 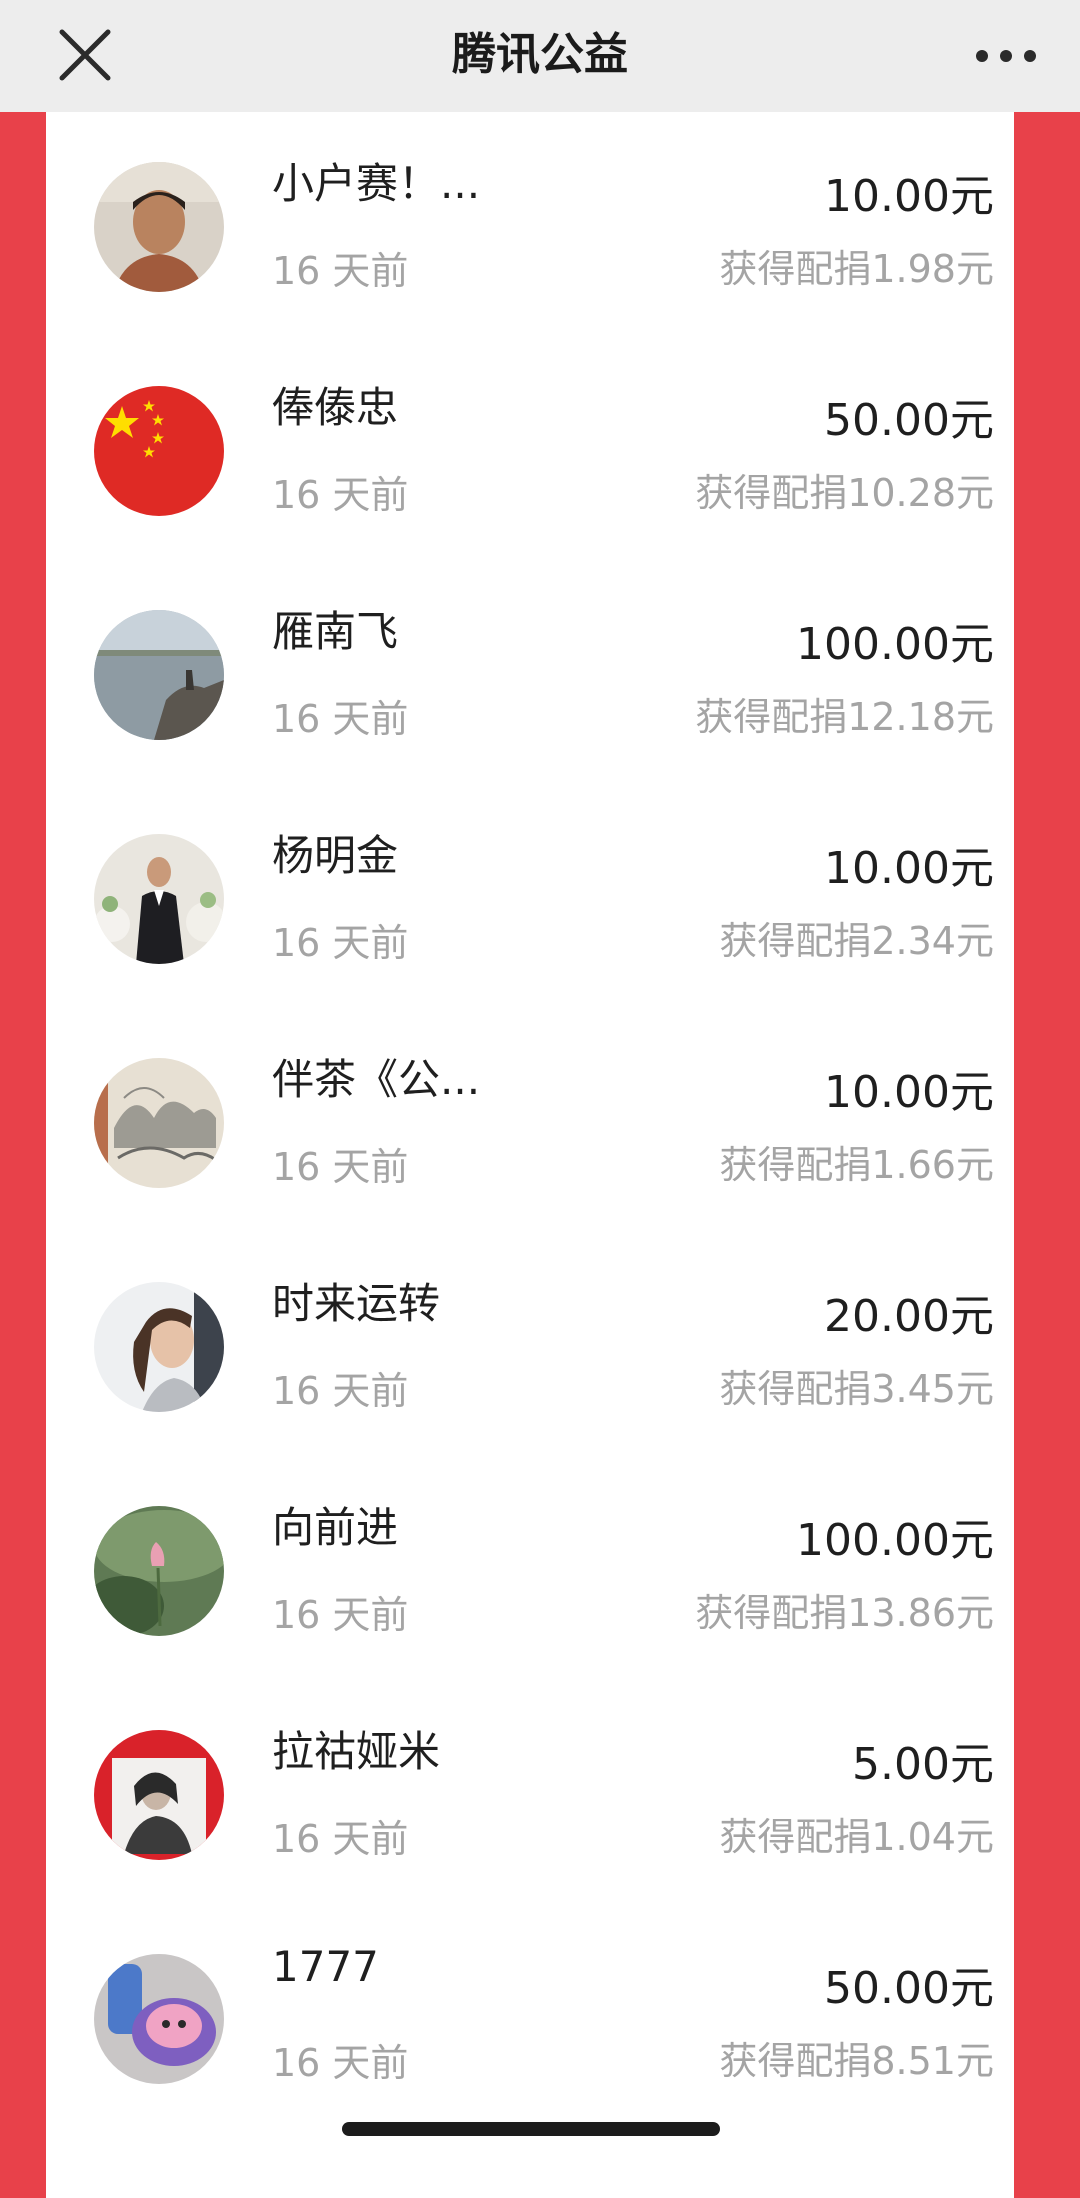 What do you see at coordinates (159, 1123) in the screenshot?
I see `painting-avatar` at bounding box center [159, 1123].